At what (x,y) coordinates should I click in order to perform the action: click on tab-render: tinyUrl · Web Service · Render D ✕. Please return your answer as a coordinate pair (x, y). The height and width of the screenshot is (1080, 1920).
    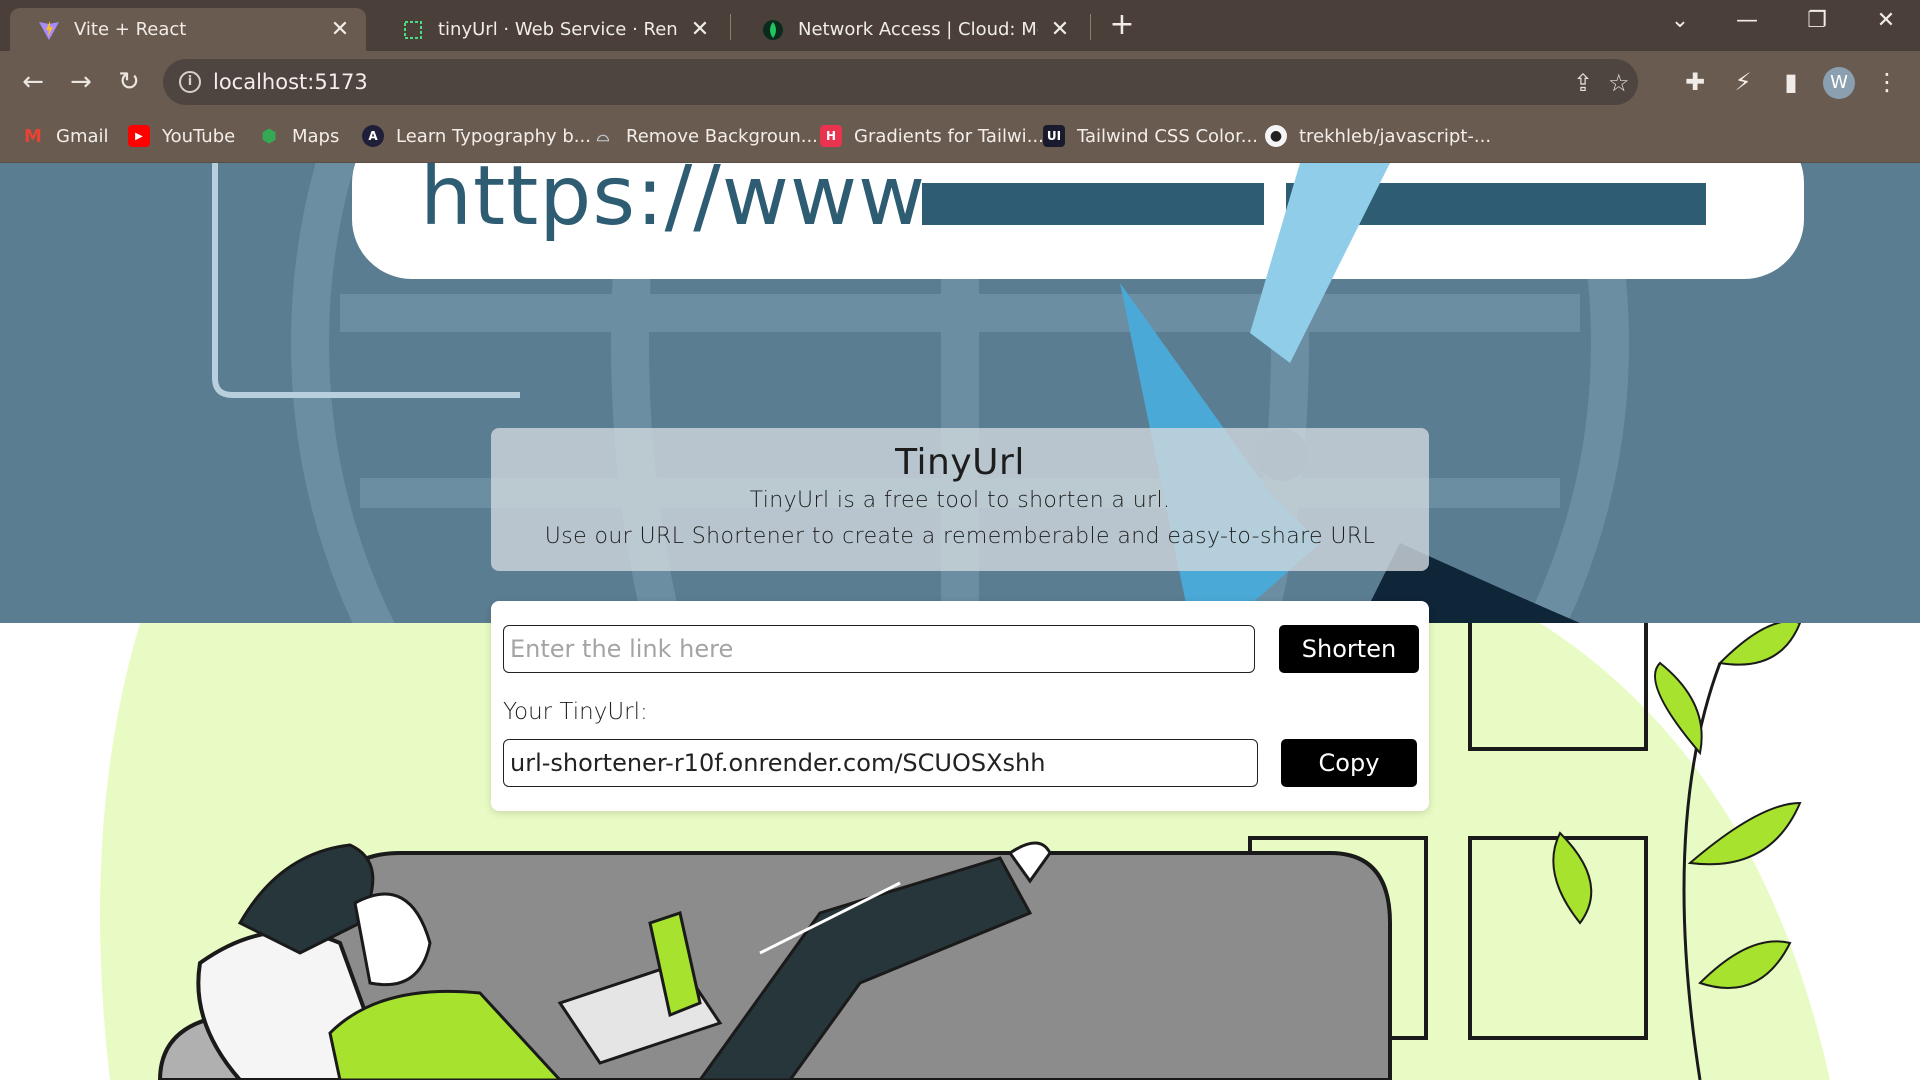
    Looking at the image, I should click on (550, 29).